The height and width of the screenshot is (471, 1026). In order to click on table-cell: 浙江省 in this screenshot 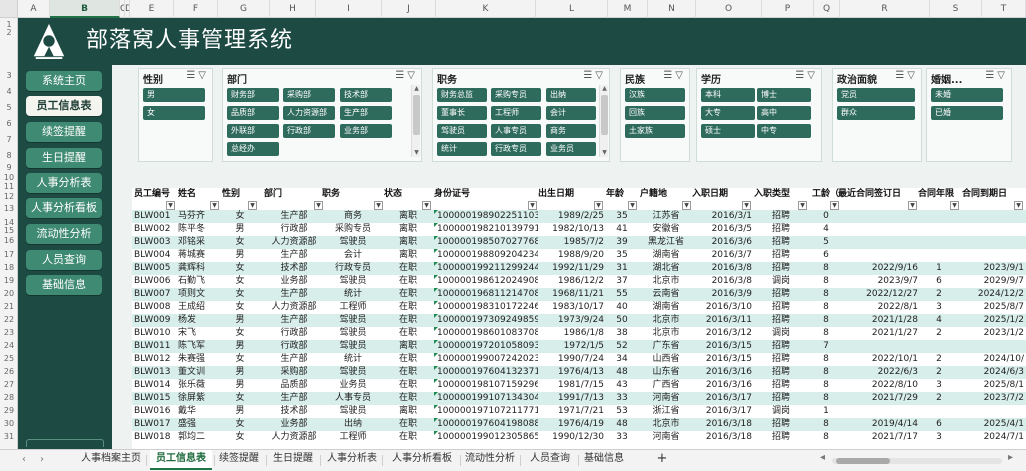, I will do `click(666, 411)`.